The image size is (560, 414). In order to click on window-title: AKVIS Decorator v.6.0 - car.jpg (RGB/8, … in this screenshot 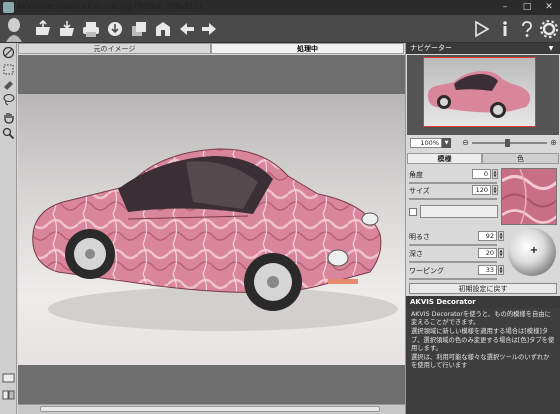, I will do `click(109, 6)`.